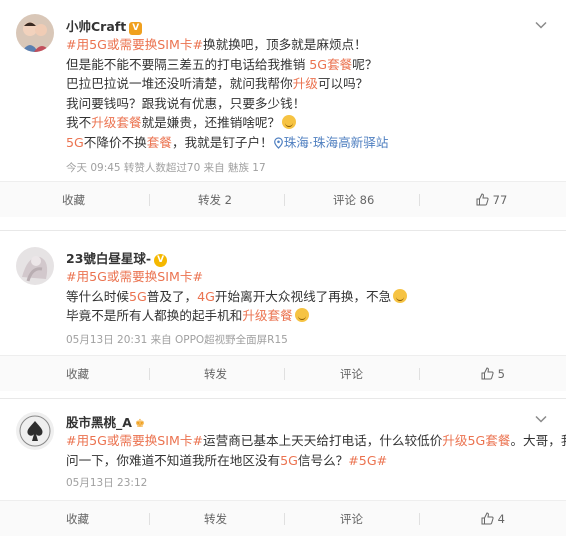 This screenshot has height=547, width=566. Describe the element at coordinates (330, 64) in the screenshot. I see `keyword-link: 5G套餐` at that location.